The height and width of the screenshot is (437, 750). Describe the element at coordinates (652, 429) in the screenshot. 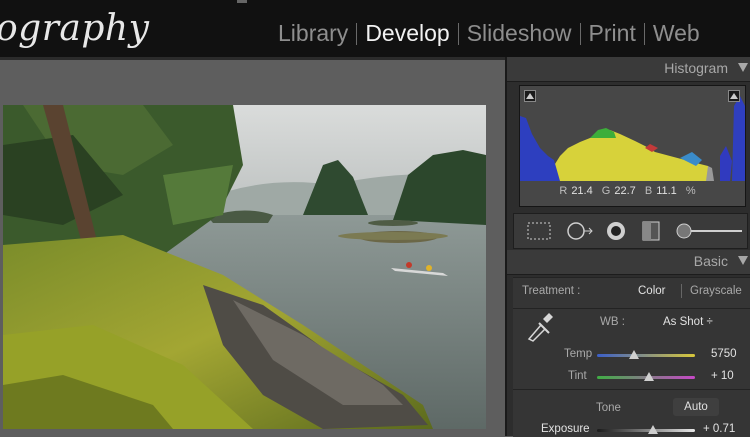

I see `exposure-slider-thumb` at that location.